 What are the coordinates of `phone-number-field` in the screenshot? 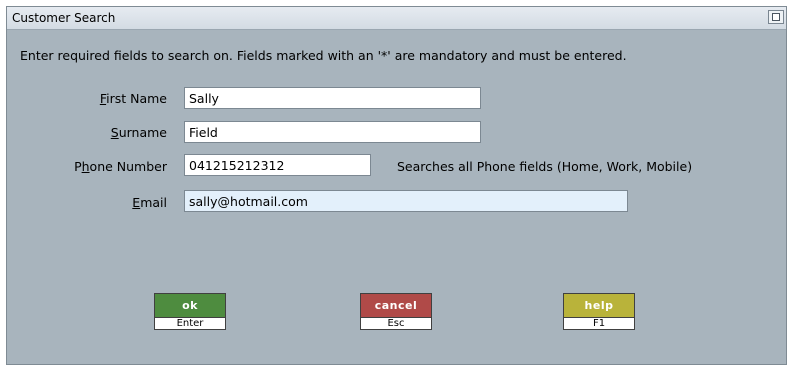 It's located at (277, 165).